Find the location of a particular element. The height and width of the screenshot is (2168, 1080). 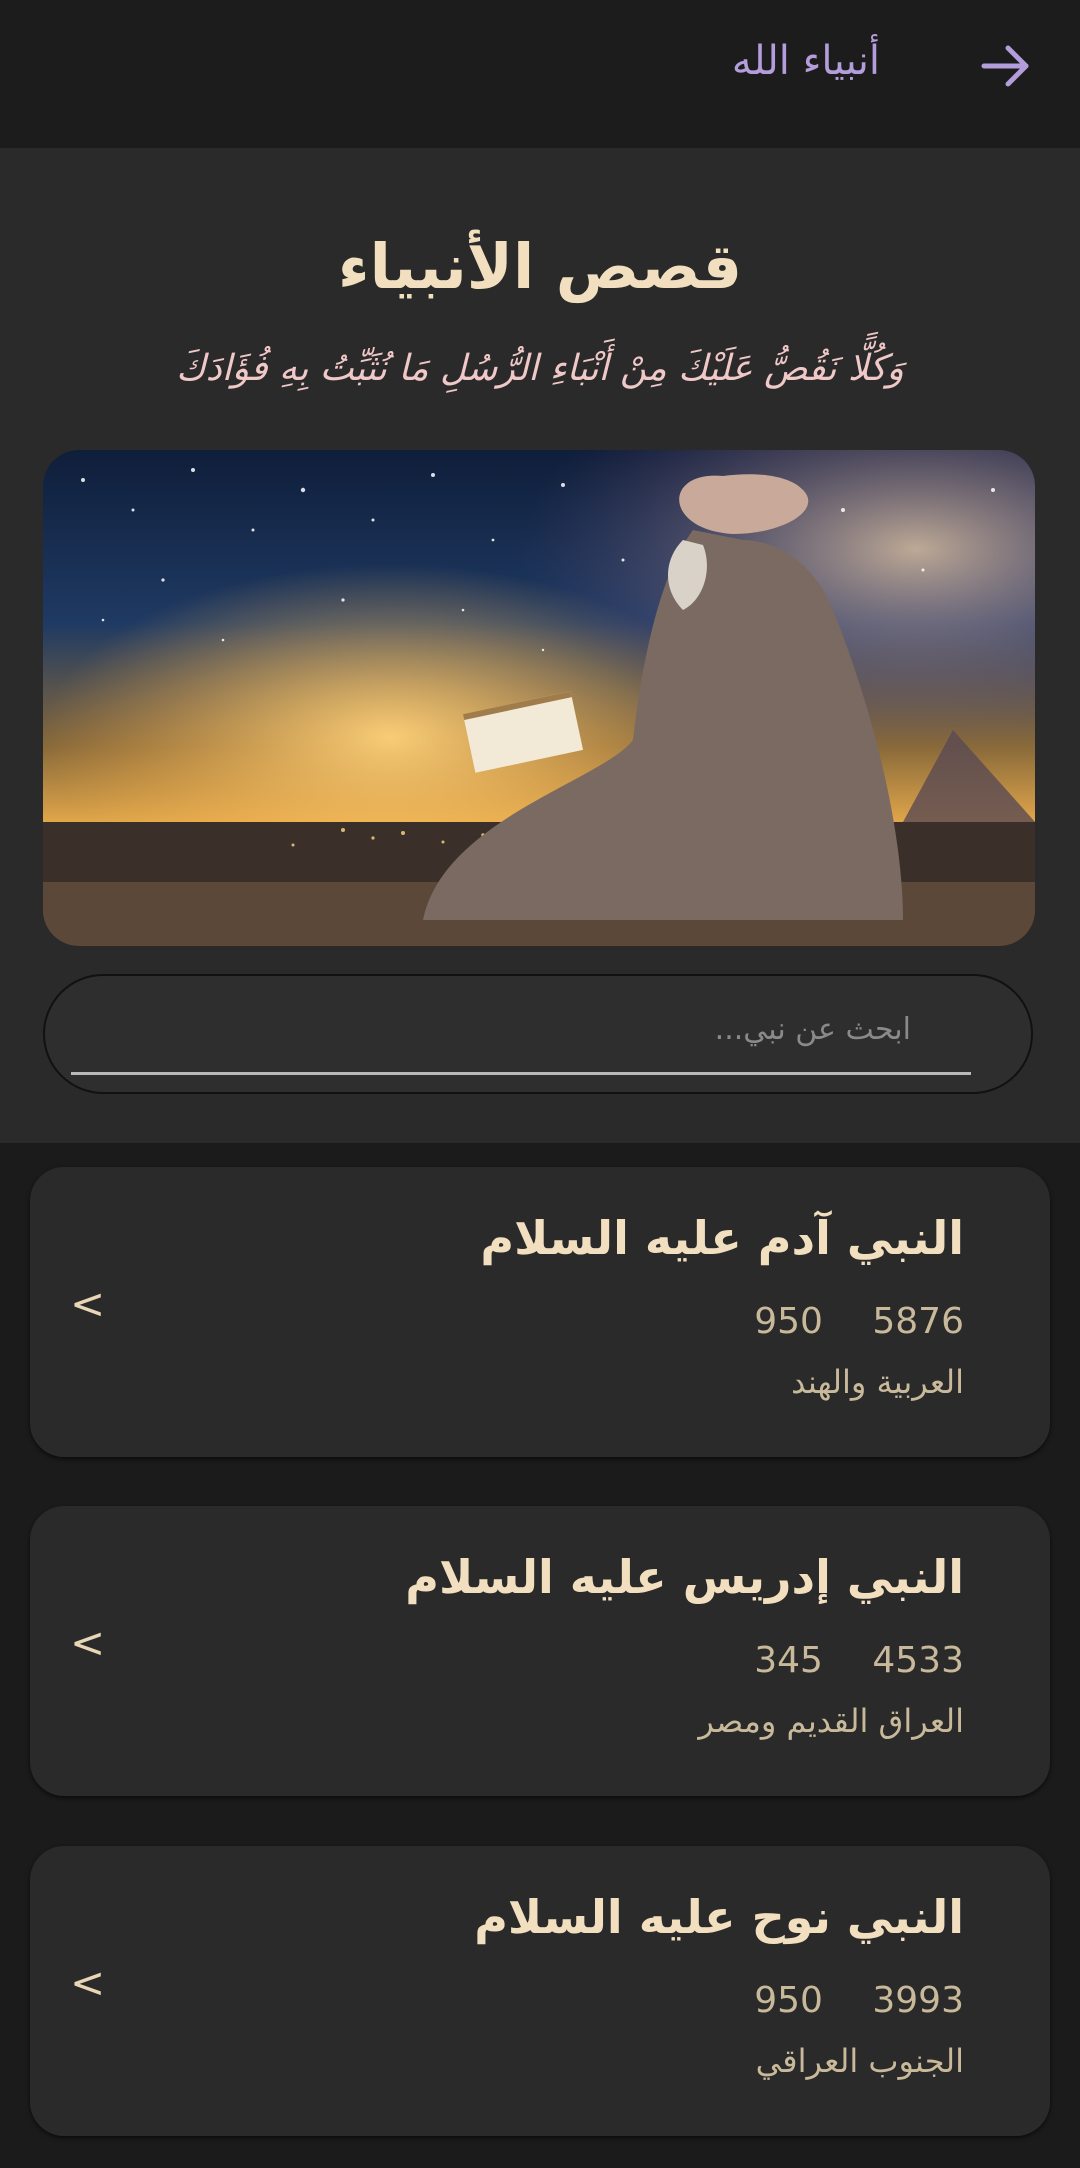

prophet-region: الجنوب العراقي is located at coordinates (859, 2061).